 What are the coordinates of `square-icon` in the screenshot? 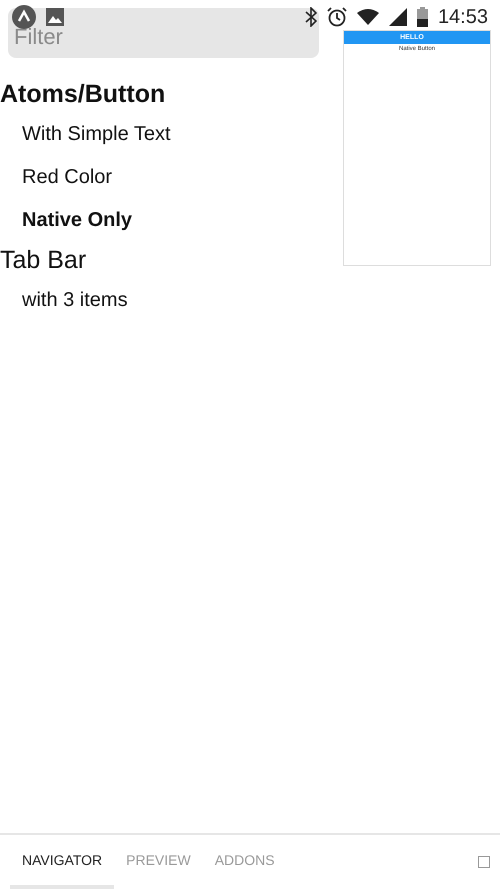 It's located at (484, 862).